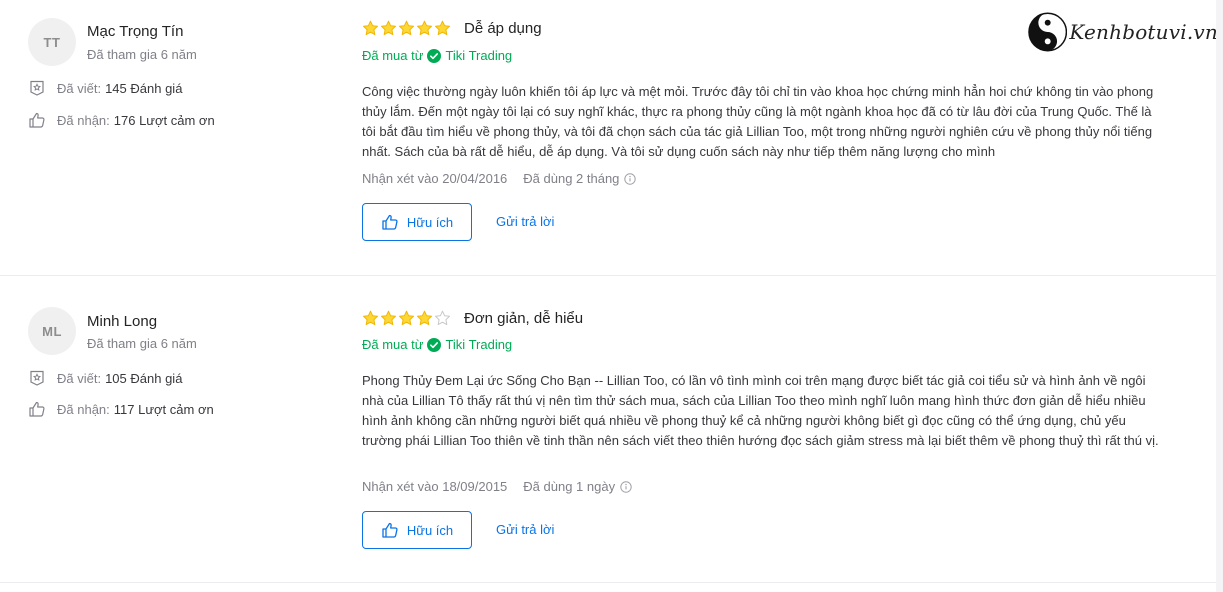 The width and height of the screenshot is (1223, 592). What do you see at coordinates (135, 31) in the screenshot?
I see `reviewer-name: Mạc Trọng Tín` at bounding box center [135, 31].